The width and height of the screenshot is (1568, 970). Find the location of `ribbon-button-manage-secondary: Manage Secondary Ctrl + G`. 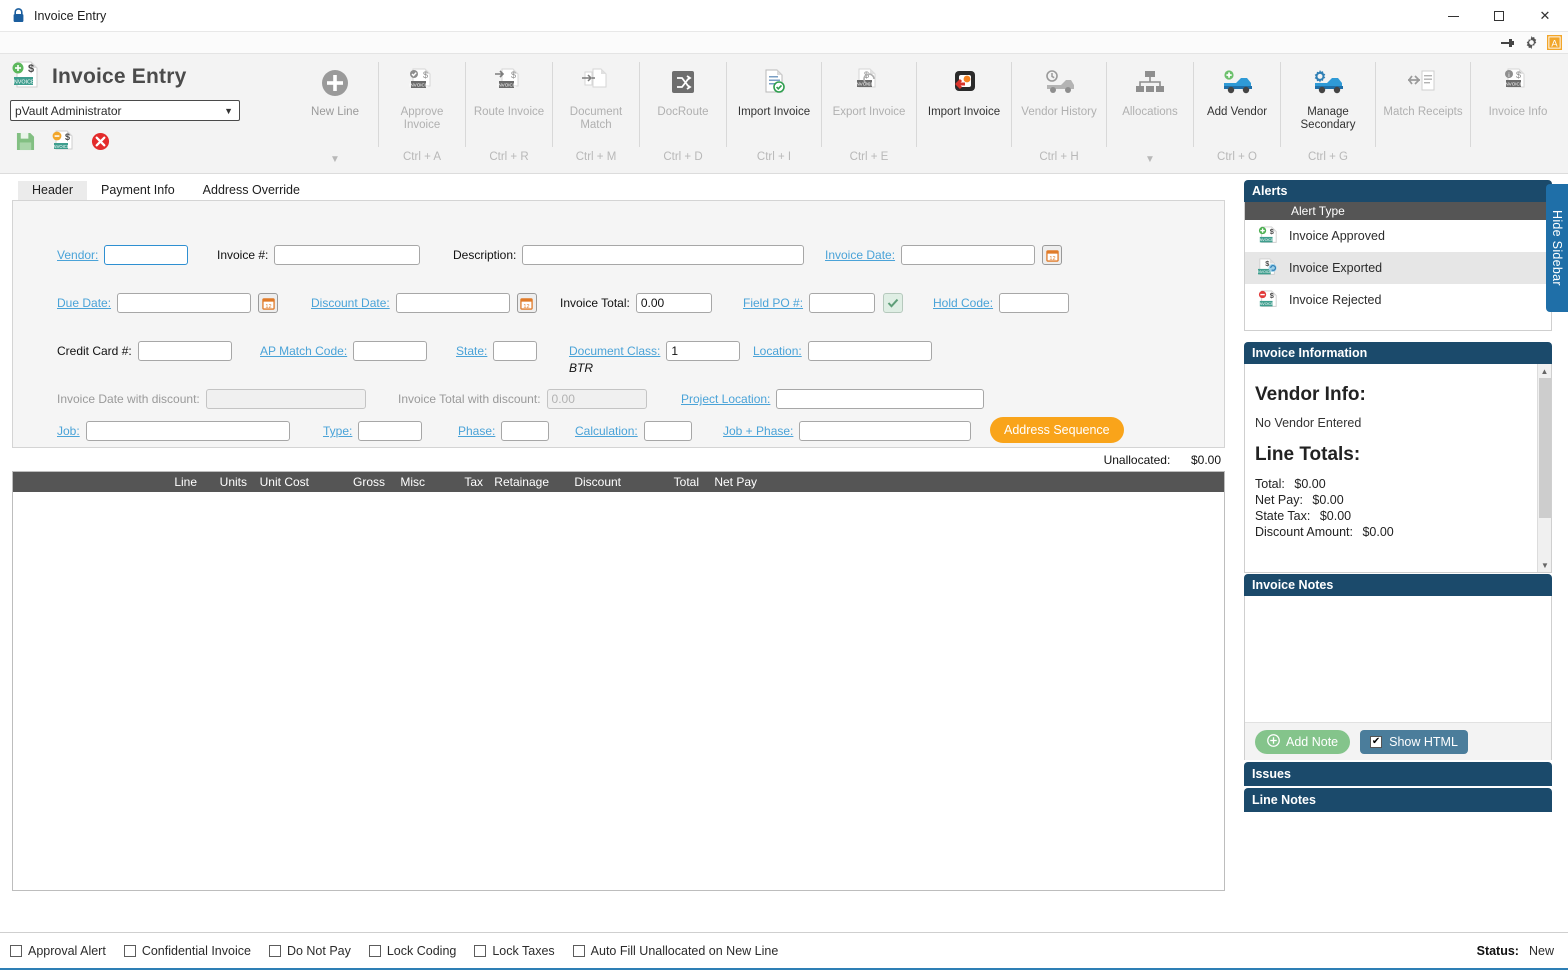

ribbon-button-manage-secondary: Manage Secondary Ctrl + G is located at coordinates (1328, 113).